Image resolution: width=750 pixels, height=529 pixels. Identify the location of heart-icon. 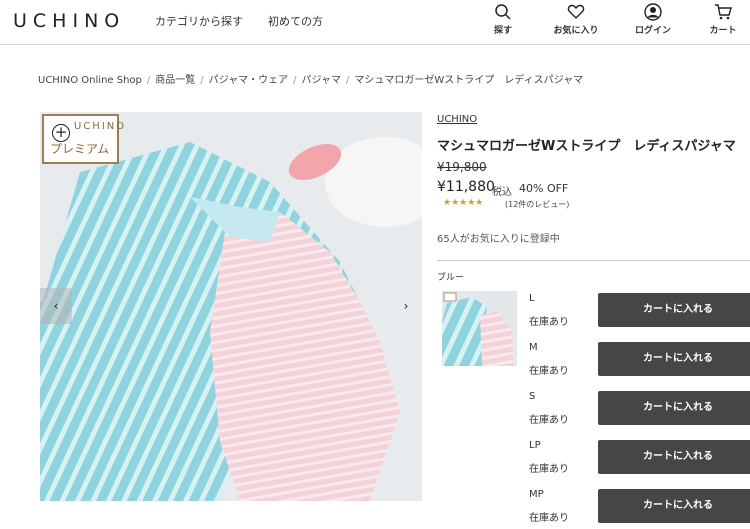
(576, 11).